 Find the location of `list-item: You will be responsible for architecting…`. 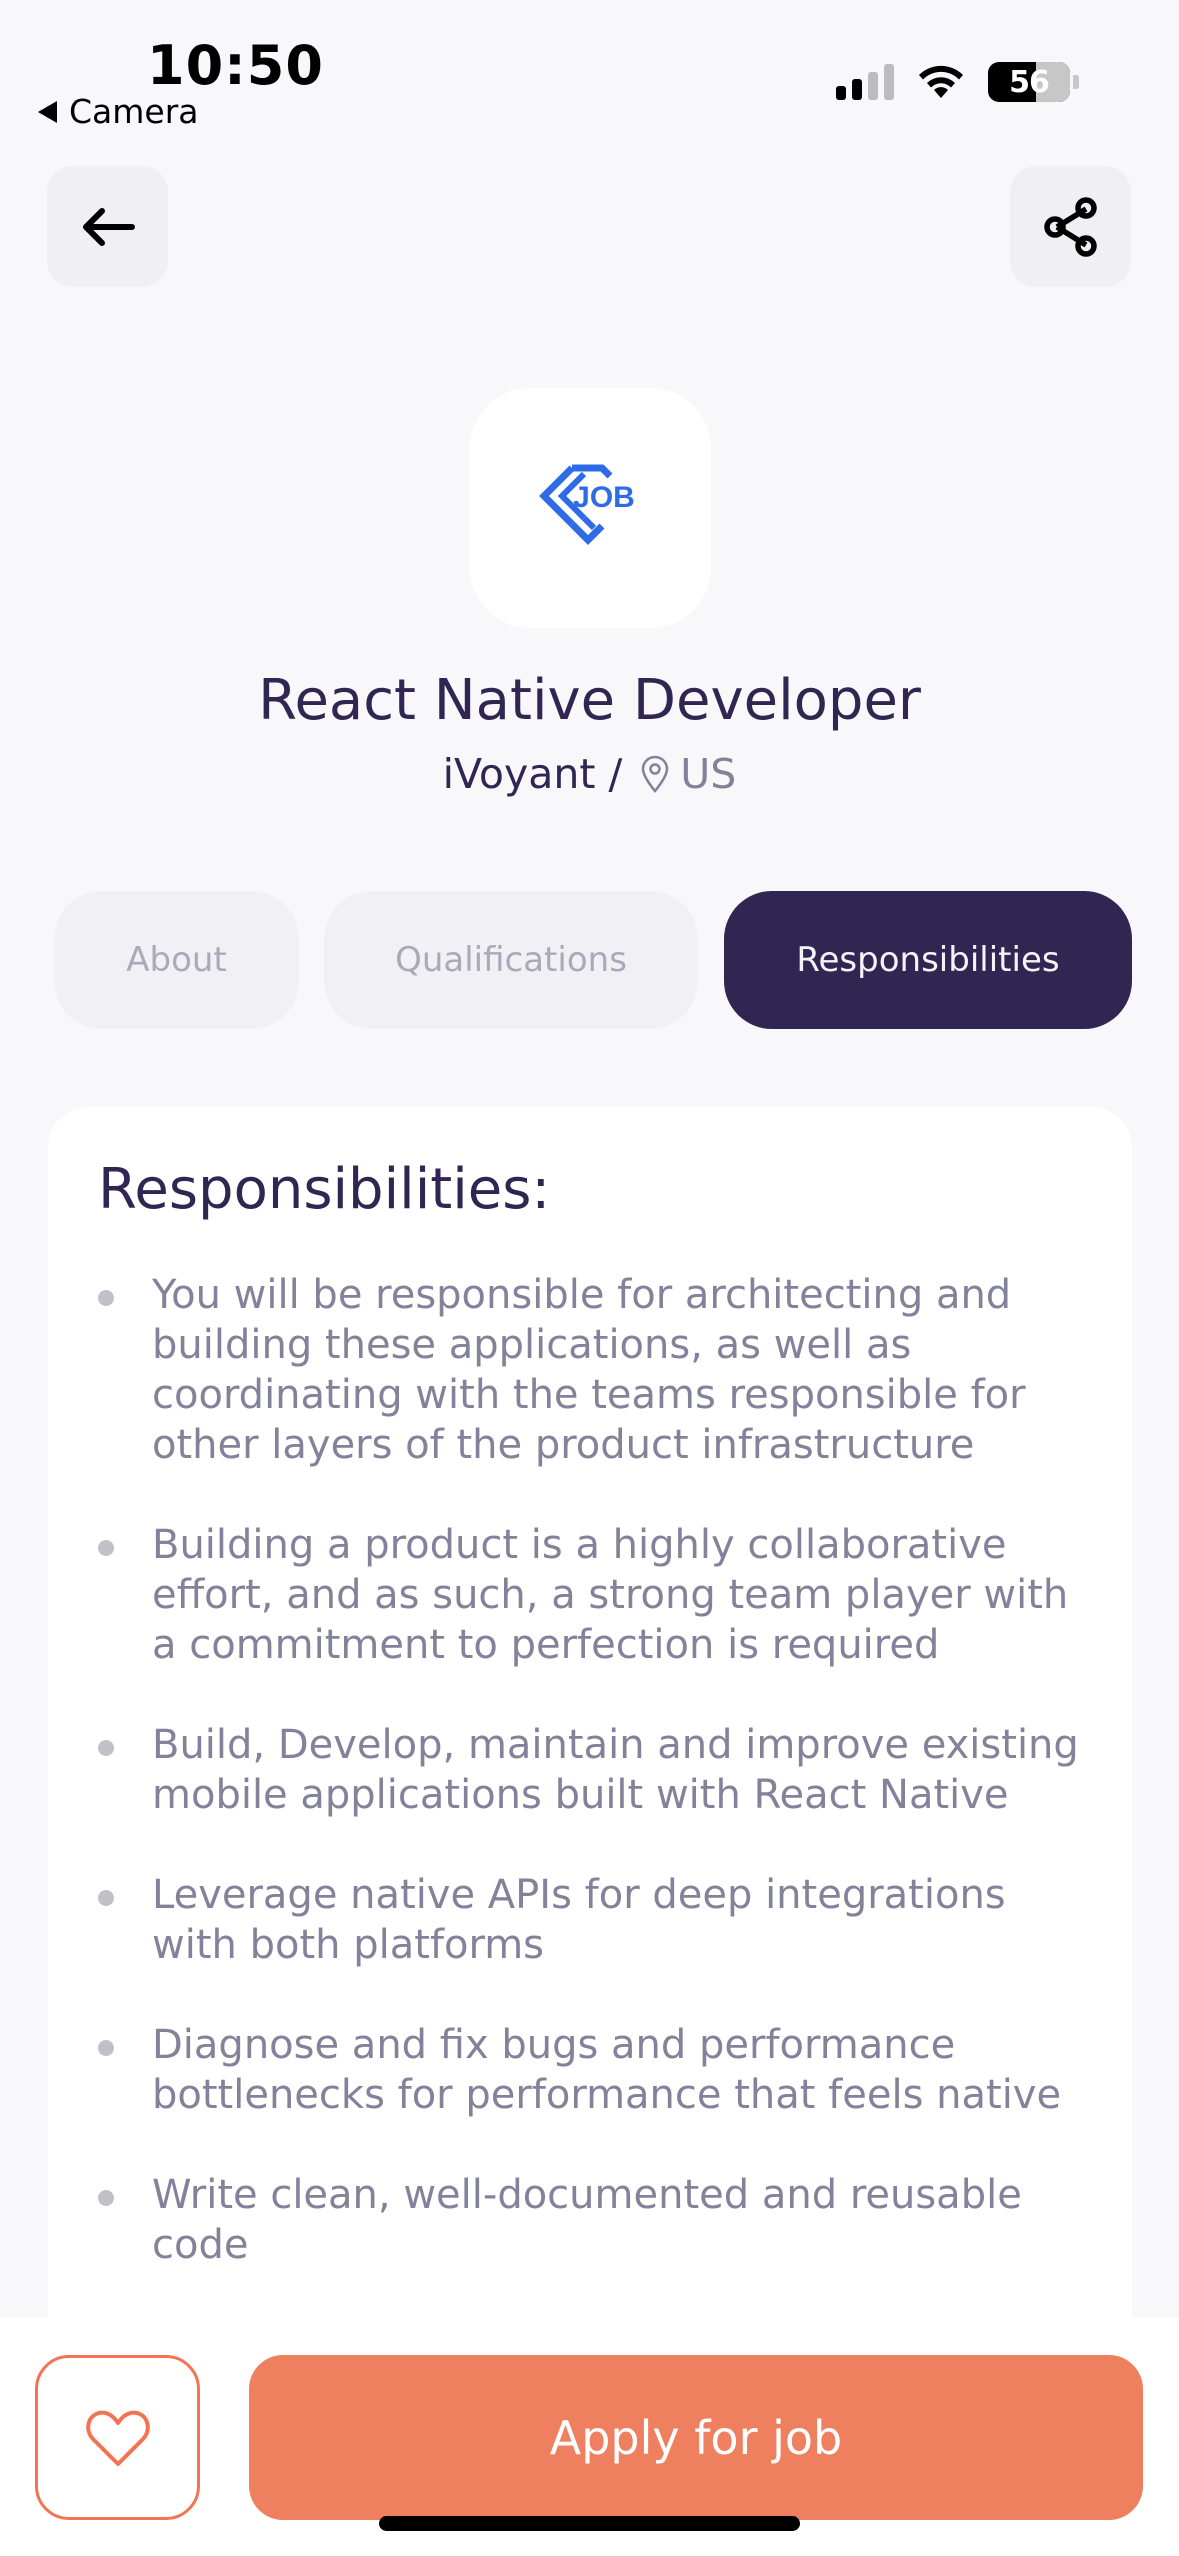

list-item: You will be responsible for architecting… is located at coordinates (595, 1370).